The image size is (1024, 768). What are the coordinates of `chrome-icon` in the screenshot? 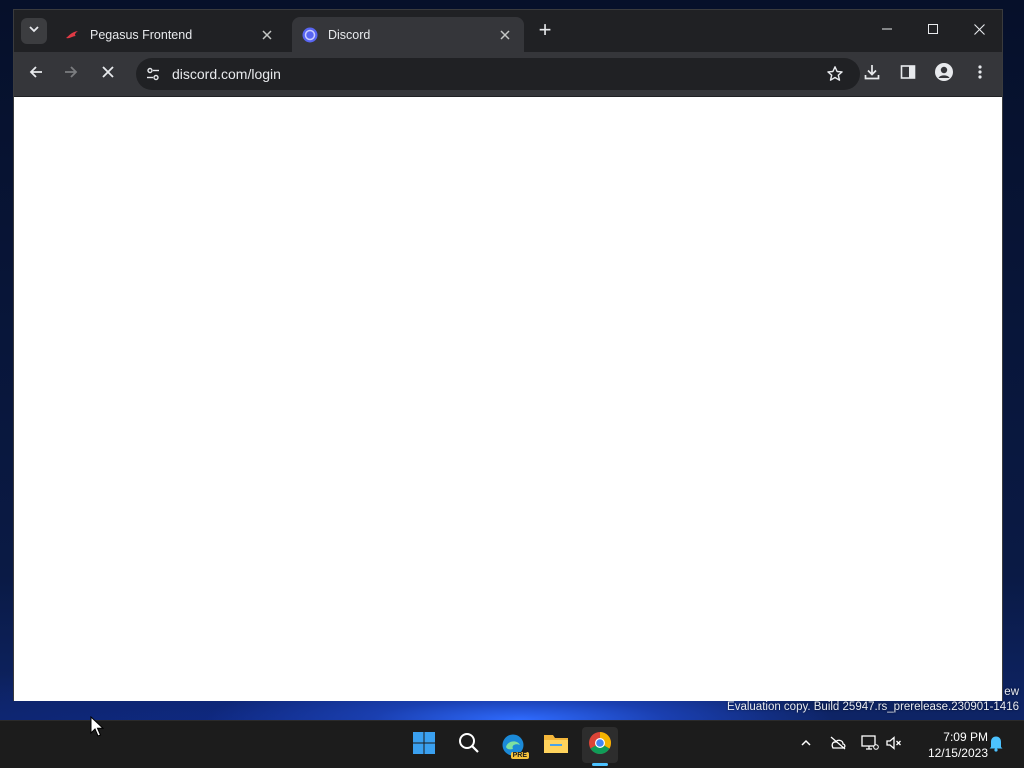 It's located at (600, 745).